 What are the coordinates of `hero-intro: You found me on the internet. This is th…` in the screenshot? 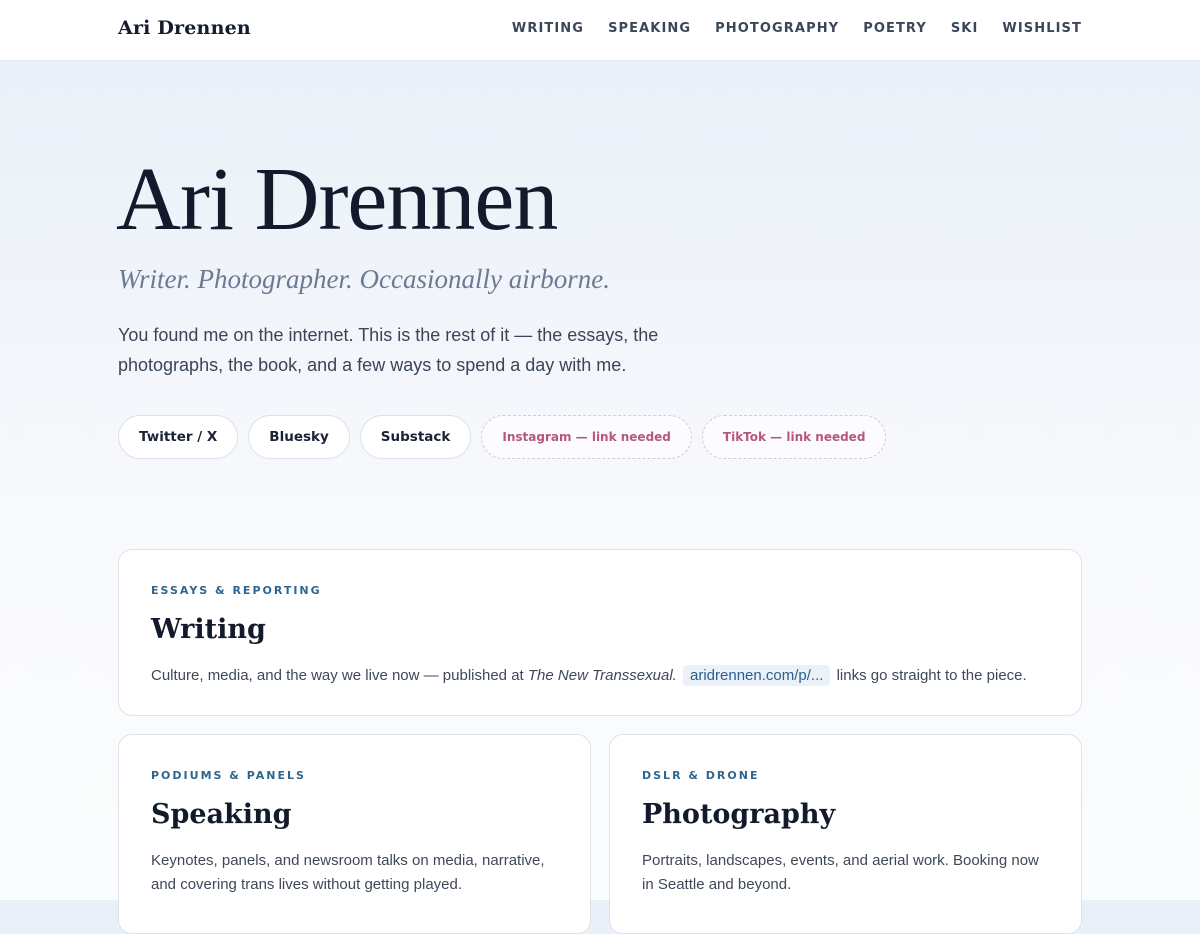 It's located at (388, 350).